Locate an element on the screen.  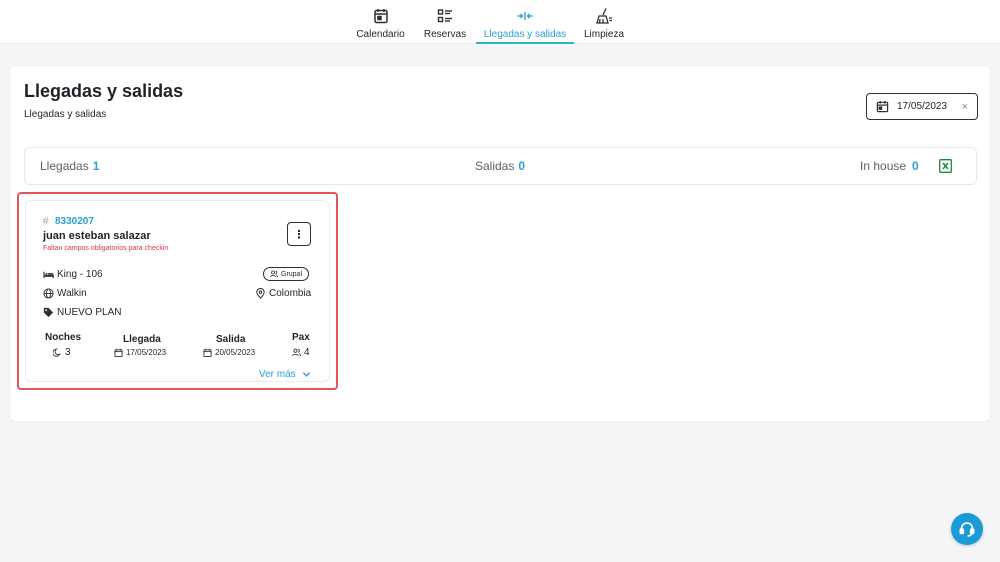
group-badge: Grupal is located at coordinates (286, 274).